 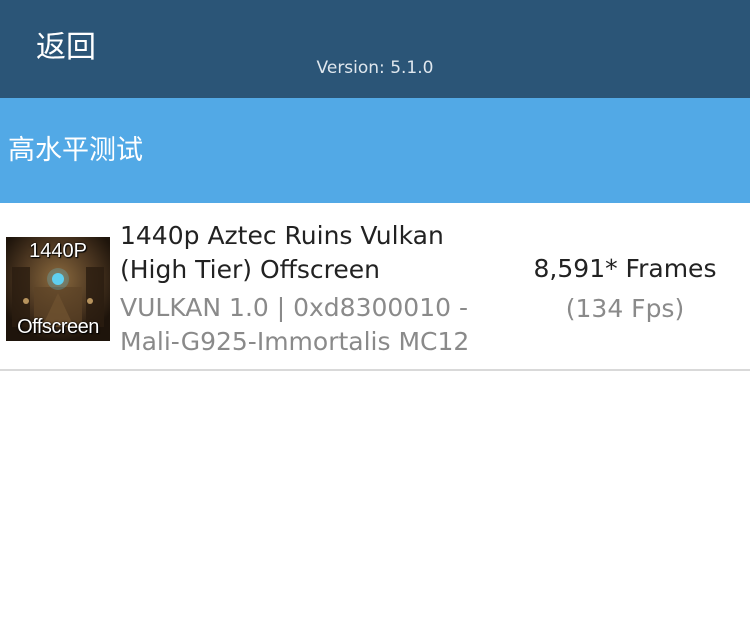 What do you see at coordinates (58, 289) in the screenshot?
I see `test-thumbnail: 1440P Offscreen` at bounding box center [58, 289].